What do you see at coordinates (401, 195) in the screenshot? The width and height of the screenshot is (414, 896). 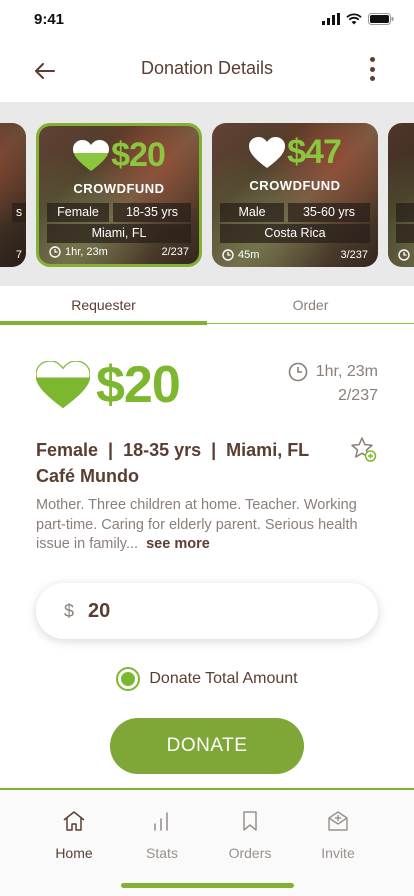 I see `request-card-partial-right` at bounding box center [401, 195].